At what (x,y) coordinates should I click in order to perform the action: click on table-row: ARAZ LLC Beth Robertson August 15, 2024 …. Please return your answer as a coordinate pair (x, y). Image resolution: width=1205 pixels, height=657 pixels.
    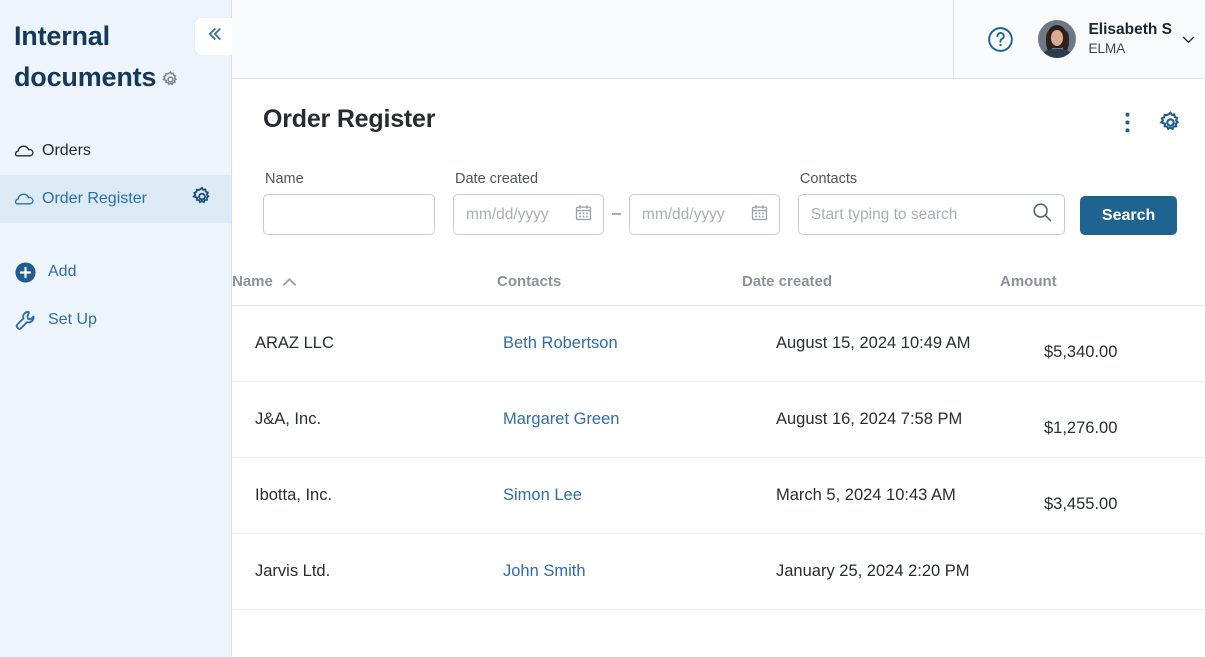
    Looking at the image, I should click on (718, 343).